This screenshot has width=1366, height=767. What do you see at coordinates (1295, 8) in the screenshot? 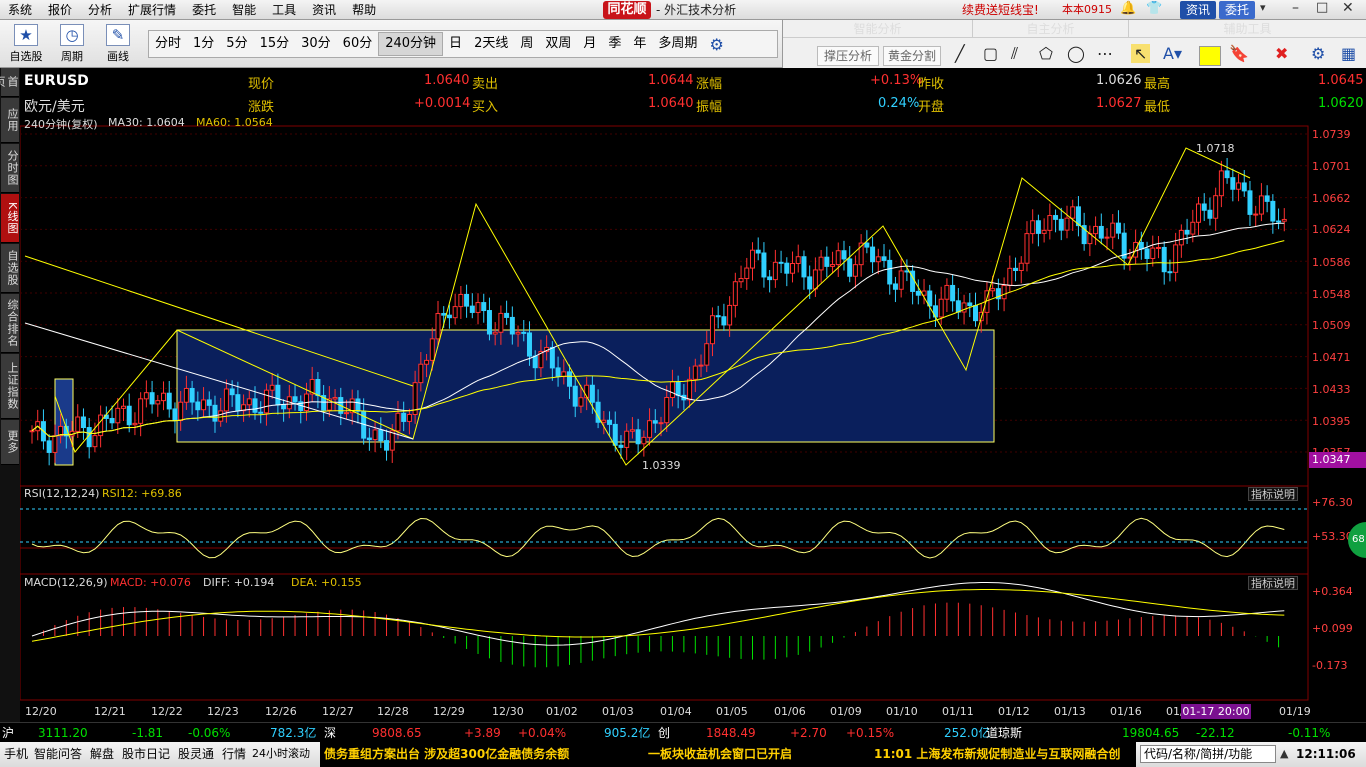
I see `minimize-icon: –` at bounding box center [1295, 8].